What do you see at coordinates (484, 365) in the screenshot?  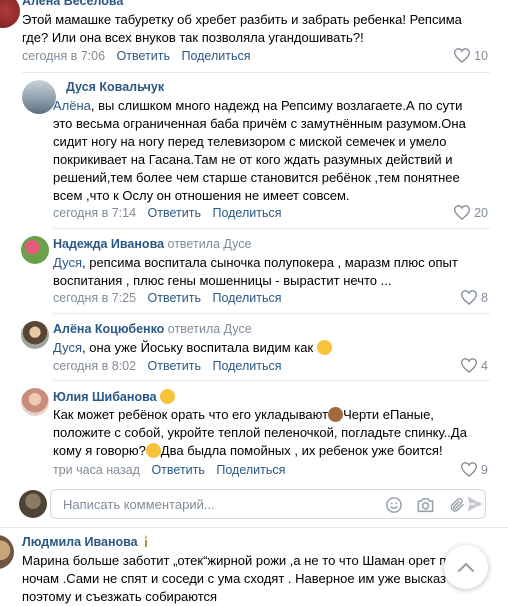 I see `like-count: 4` at bounding box center [484, 365].